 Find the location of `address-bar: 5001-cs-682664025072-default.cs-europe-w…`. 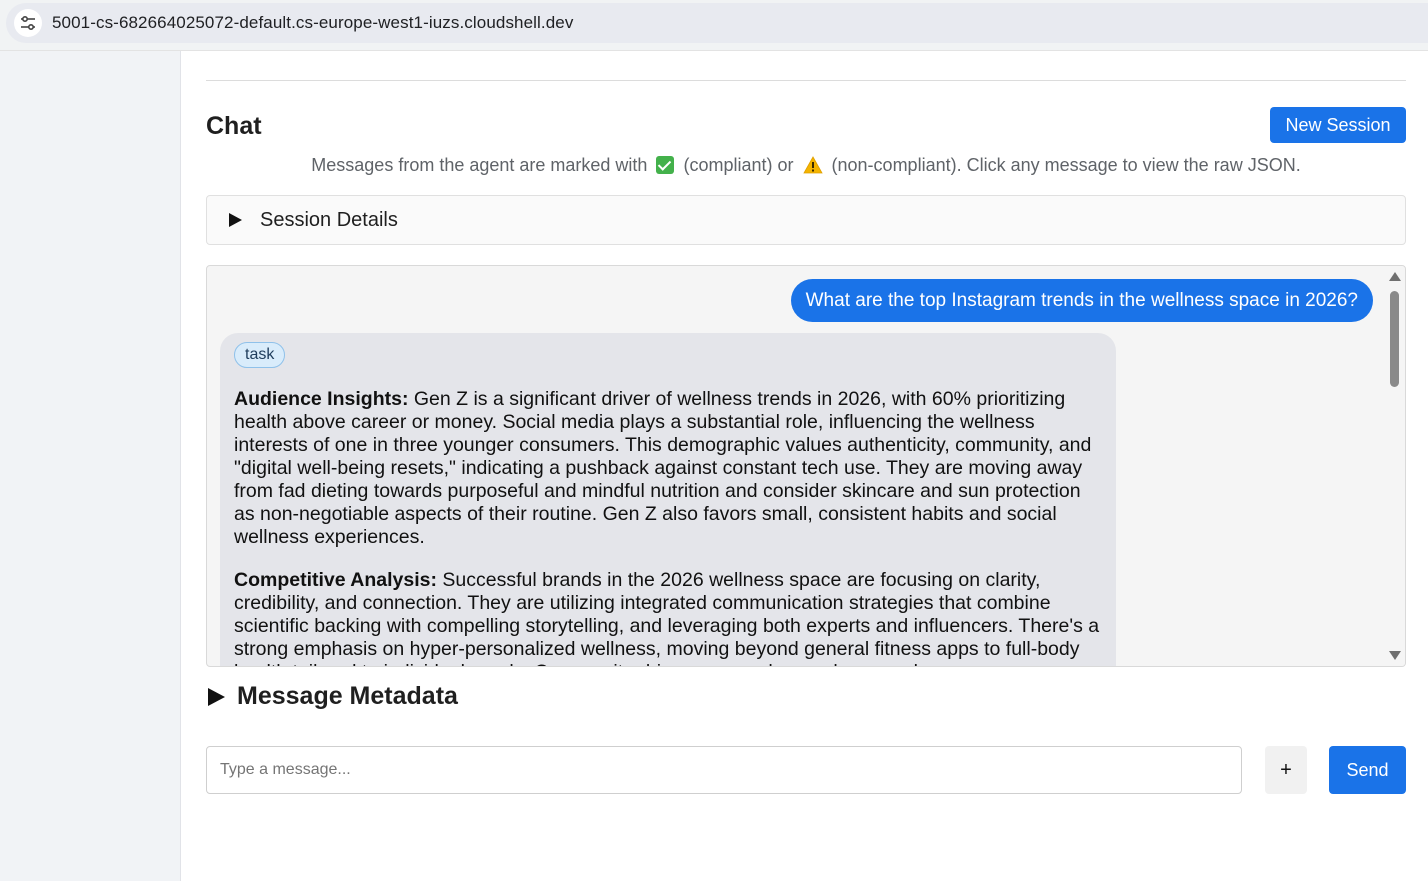

address-bar: 5001-cs-682664025072-default.cs-europe-w… is located at coordinates (717, 23).